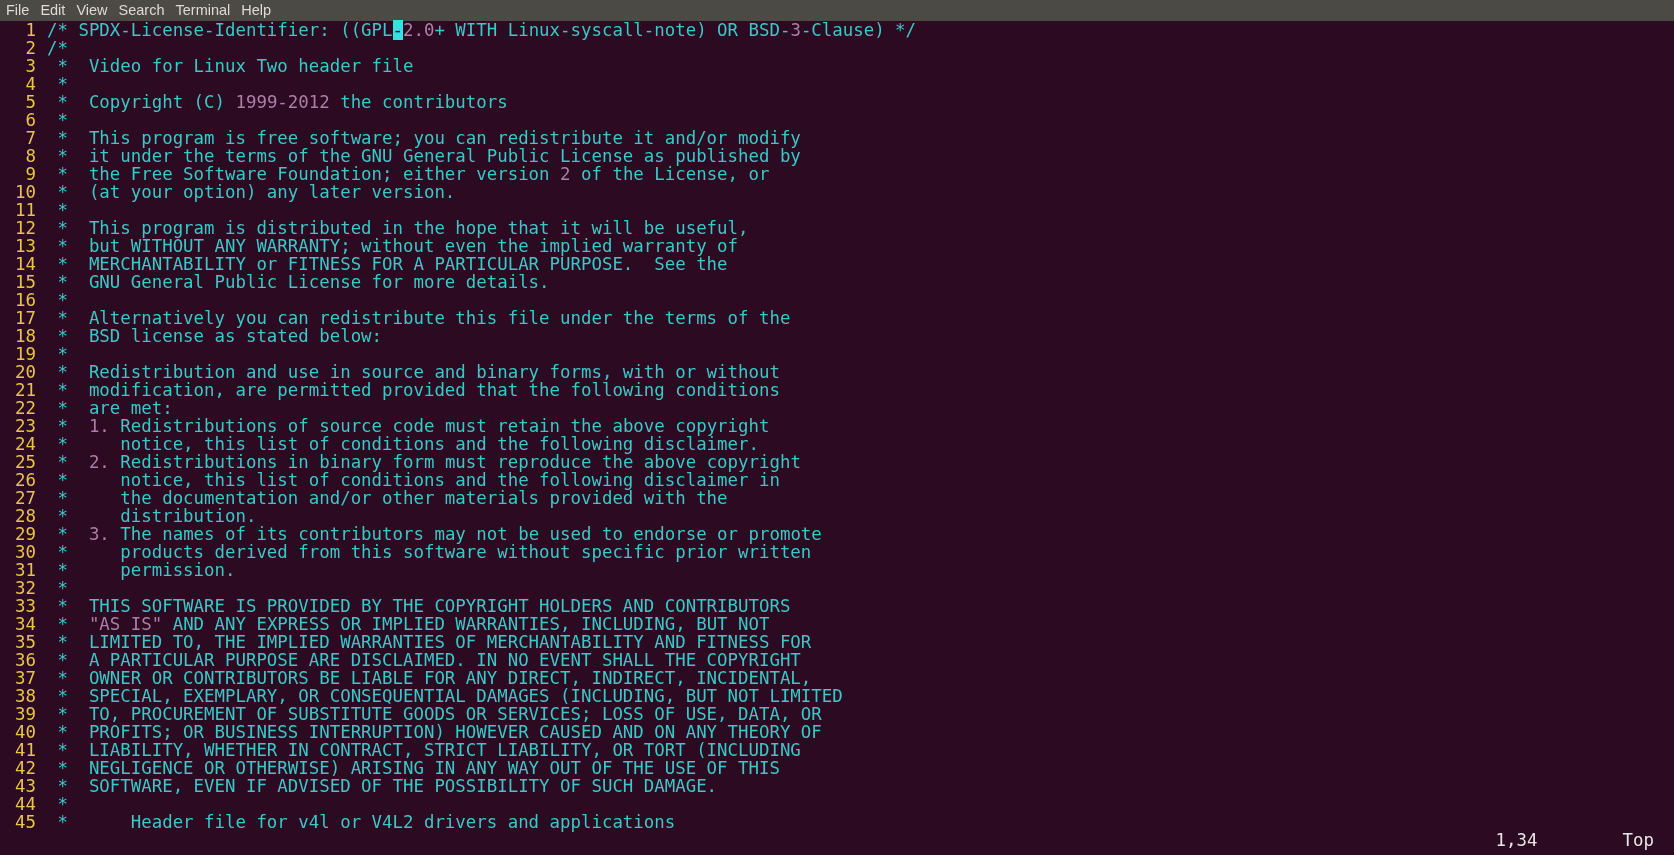  What do you see at coordinates (30, 84) in the screenshot?
I see `line-number: 4` at bounding box center [30, 84].